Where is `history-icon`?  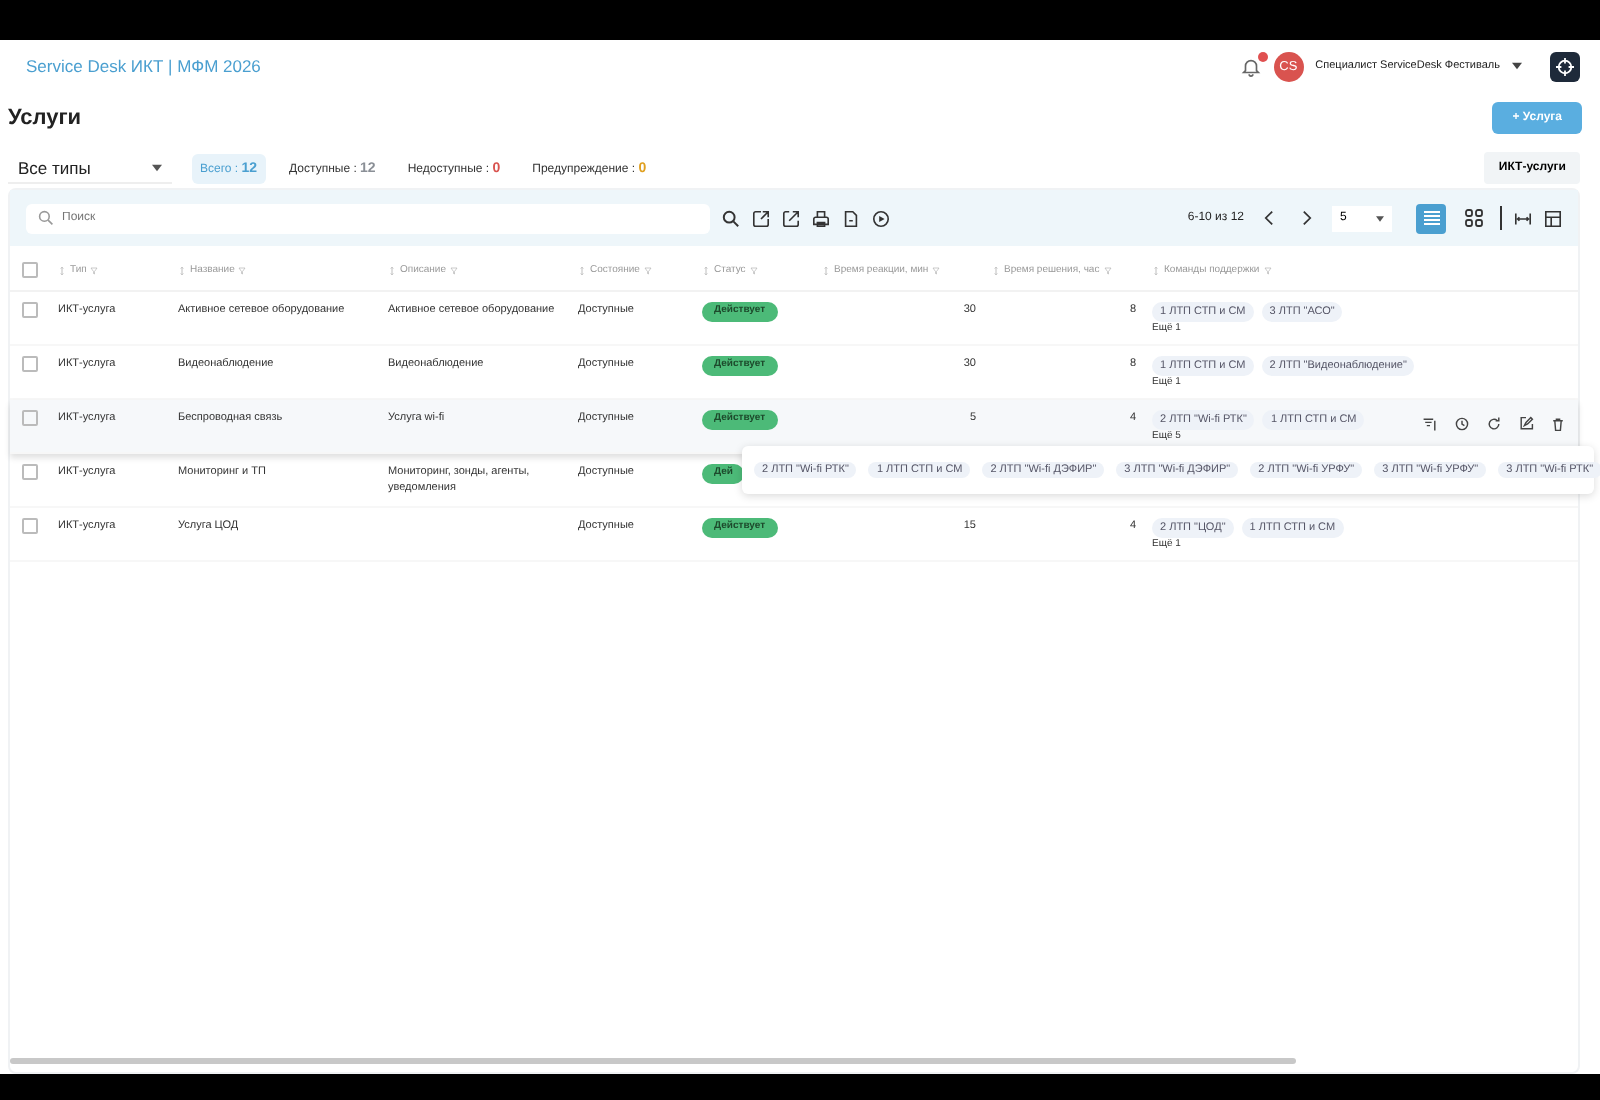 history-icon is located at coordinates (1462, 424).